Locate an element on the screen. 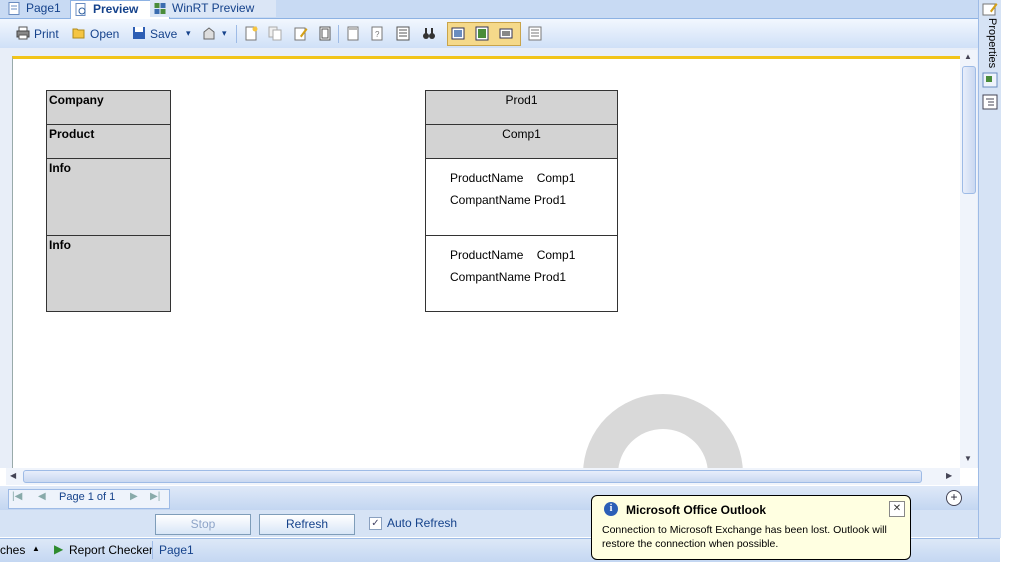 Image resolution: width=1024 pixels, height=562 pixels. export-icon is located at coordinates (209, 33).